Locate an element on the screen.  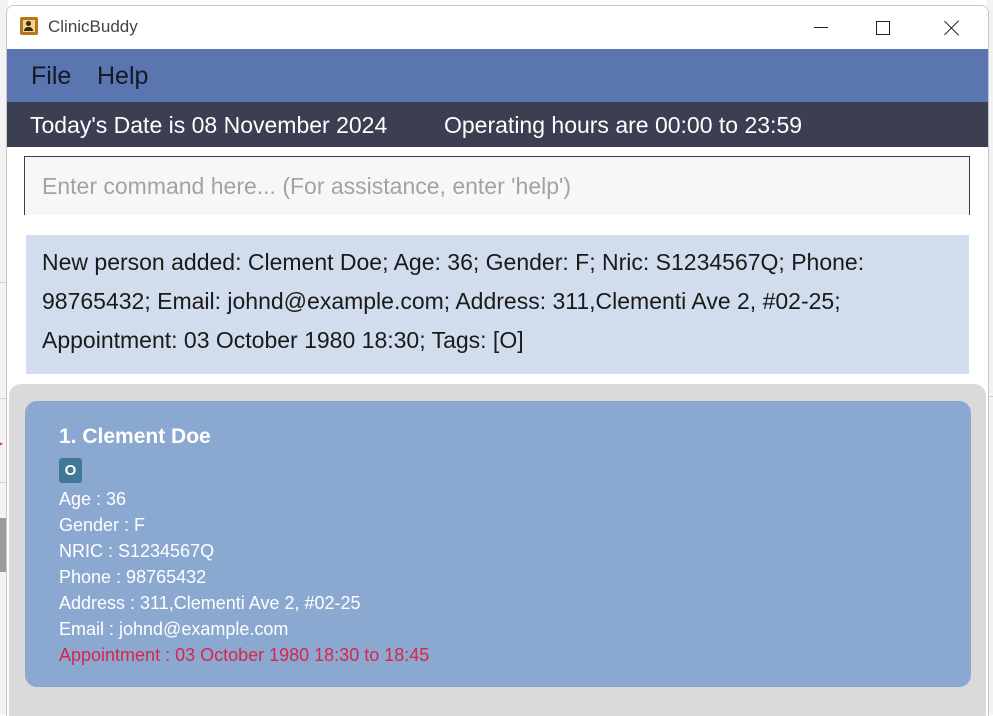
person-name: 1. Clement Doe is located at coordinates (135, 436).